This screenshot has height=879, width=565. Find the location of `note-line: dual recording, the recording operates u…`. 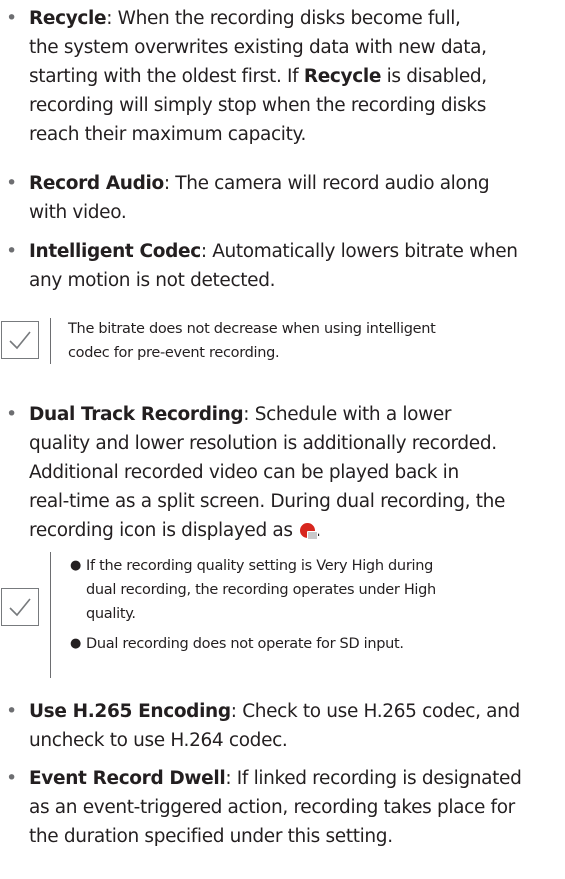

note-line: dual recording, the recording operates u… is located at coordinates (261, 590).